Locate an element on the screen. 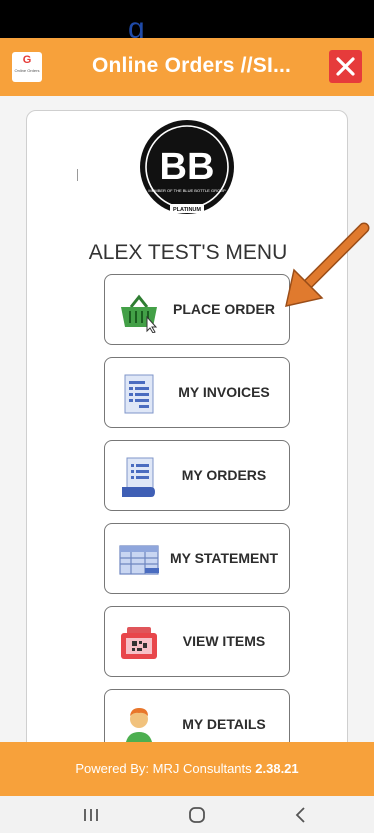 This screenshot has width=374, height=833. app-logo-icon: G Online Orders is located at coordinates (27, 67).